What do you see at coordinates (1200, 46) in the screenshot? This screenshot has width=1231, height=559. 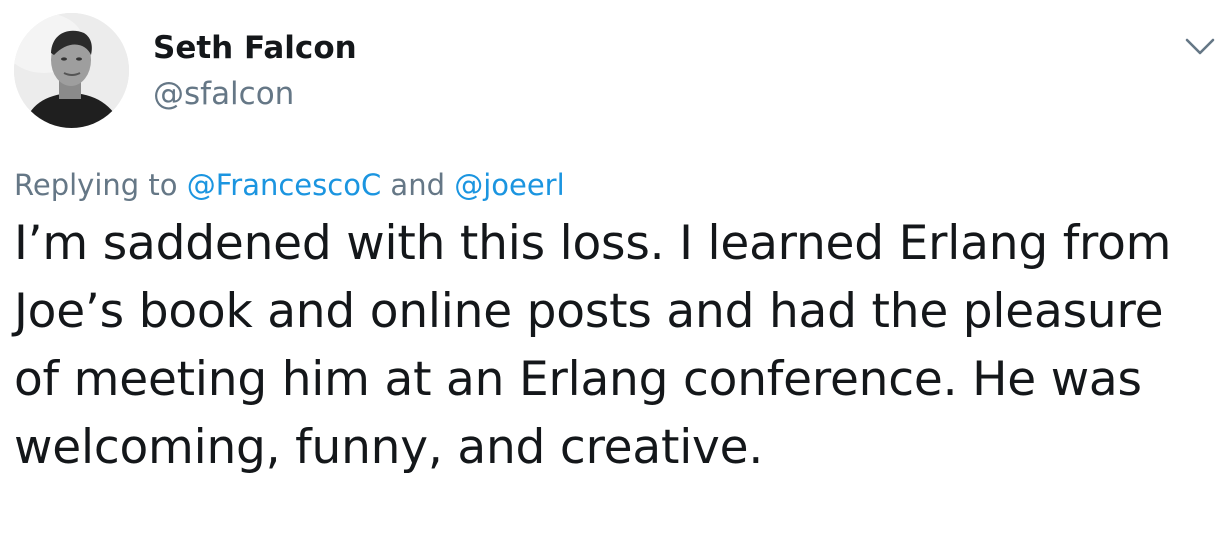 I see `chevron-down-icon` at bounding box center [1200, 46].